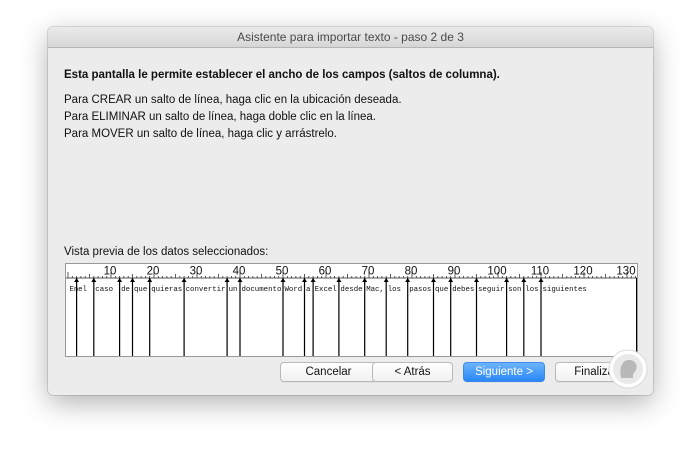  What do you see at coordinates (582, 272) in the screenshot?
I see `ruler-label: 120` at bounding box center [582, 272].